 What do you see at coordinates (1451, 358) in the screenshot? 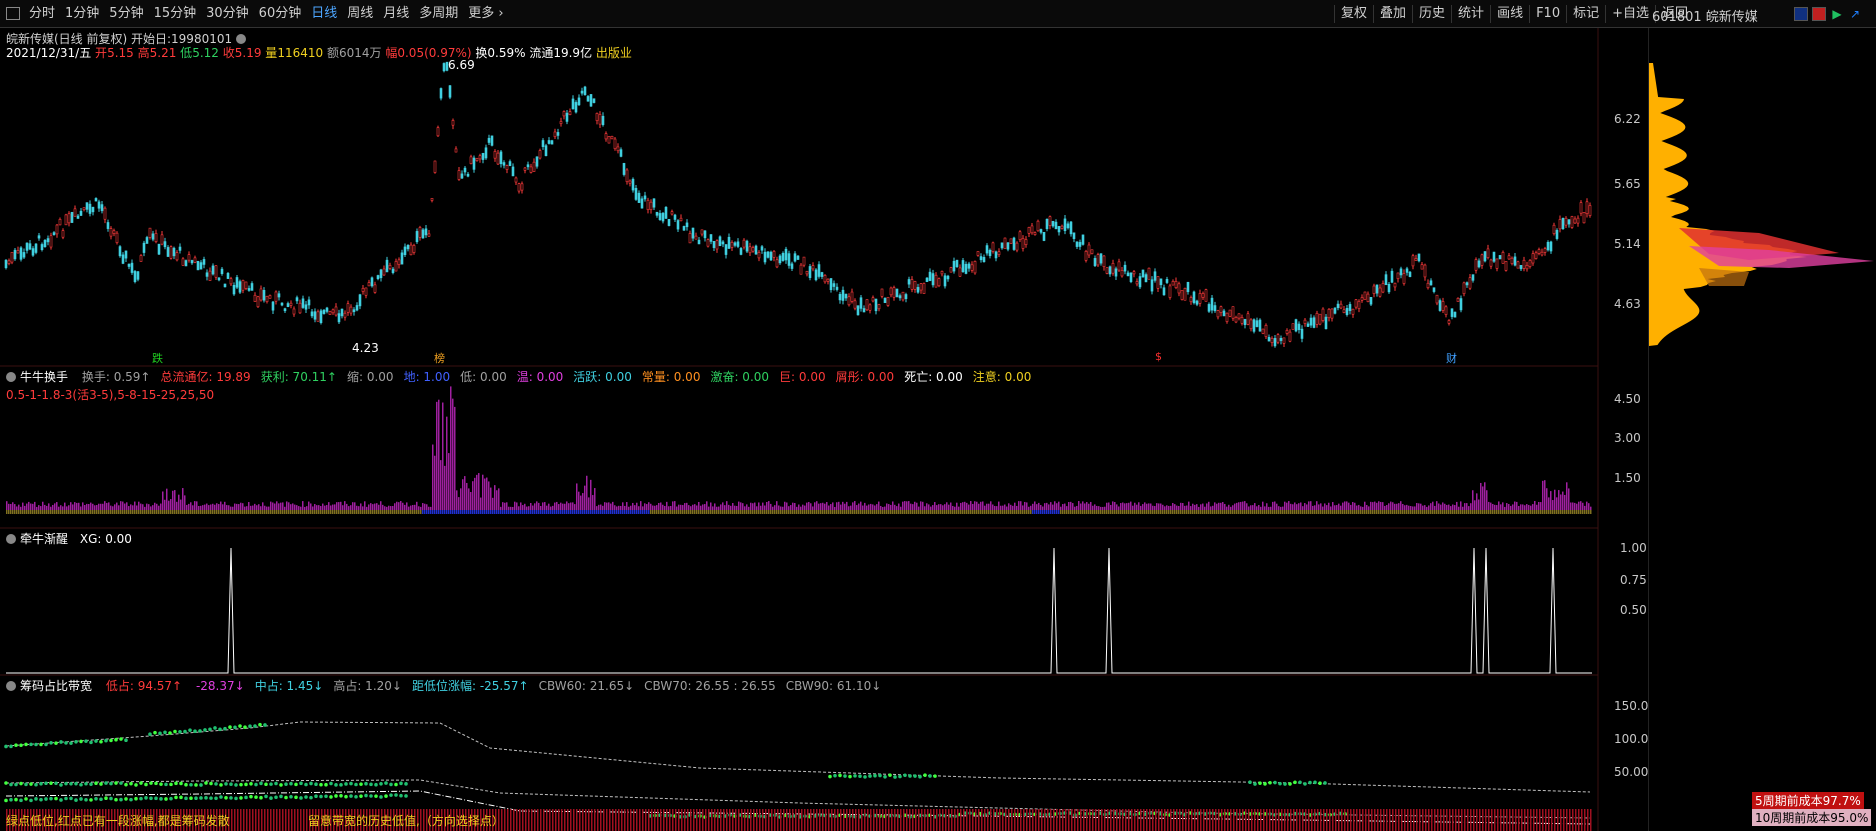
I see `event-marker-4: 财` at bounding box center [1451, 358].